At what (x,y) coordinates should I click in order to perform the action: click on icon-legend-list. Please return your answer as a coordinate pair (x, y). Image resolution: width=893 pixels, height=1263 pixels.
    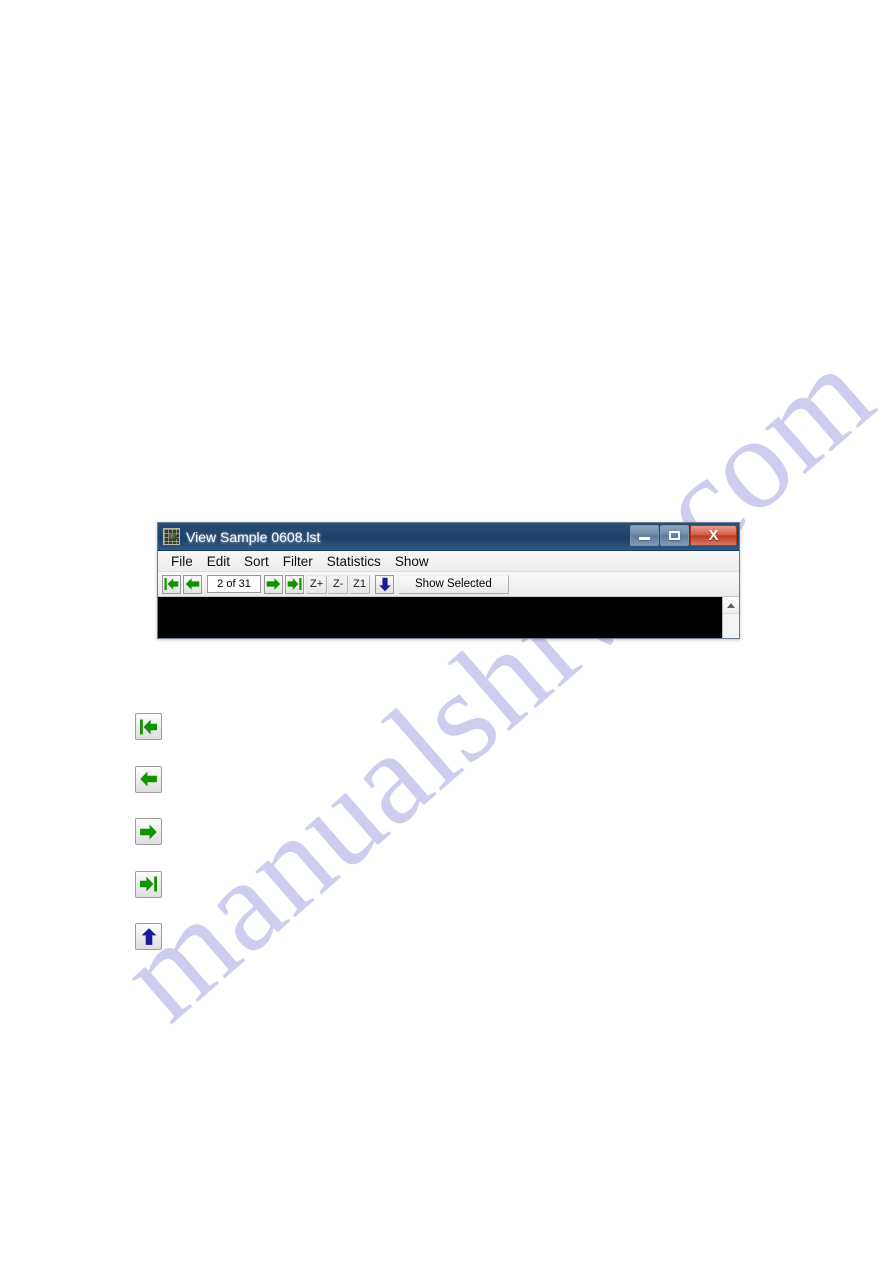
    Looking at the image, I should click on (148, 844).